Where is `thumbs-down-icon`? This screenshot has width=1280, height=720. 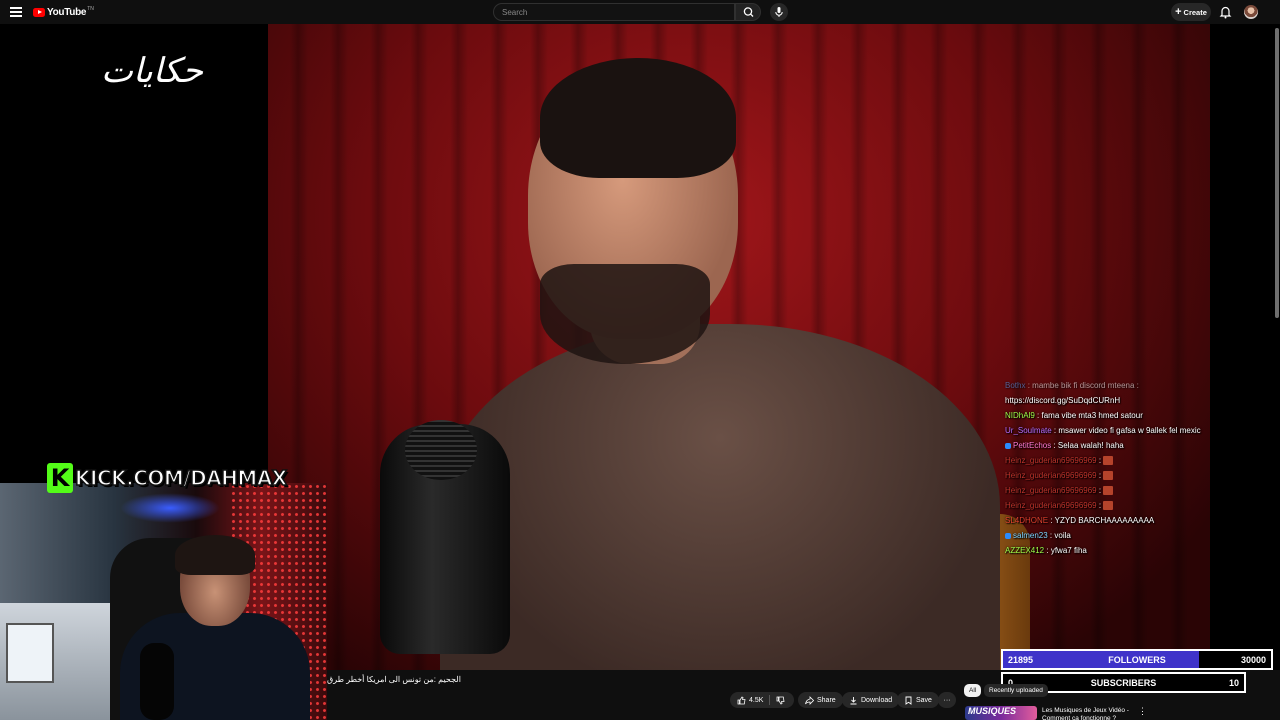
thumbs-down-icon is located at coordinates (780, 700).